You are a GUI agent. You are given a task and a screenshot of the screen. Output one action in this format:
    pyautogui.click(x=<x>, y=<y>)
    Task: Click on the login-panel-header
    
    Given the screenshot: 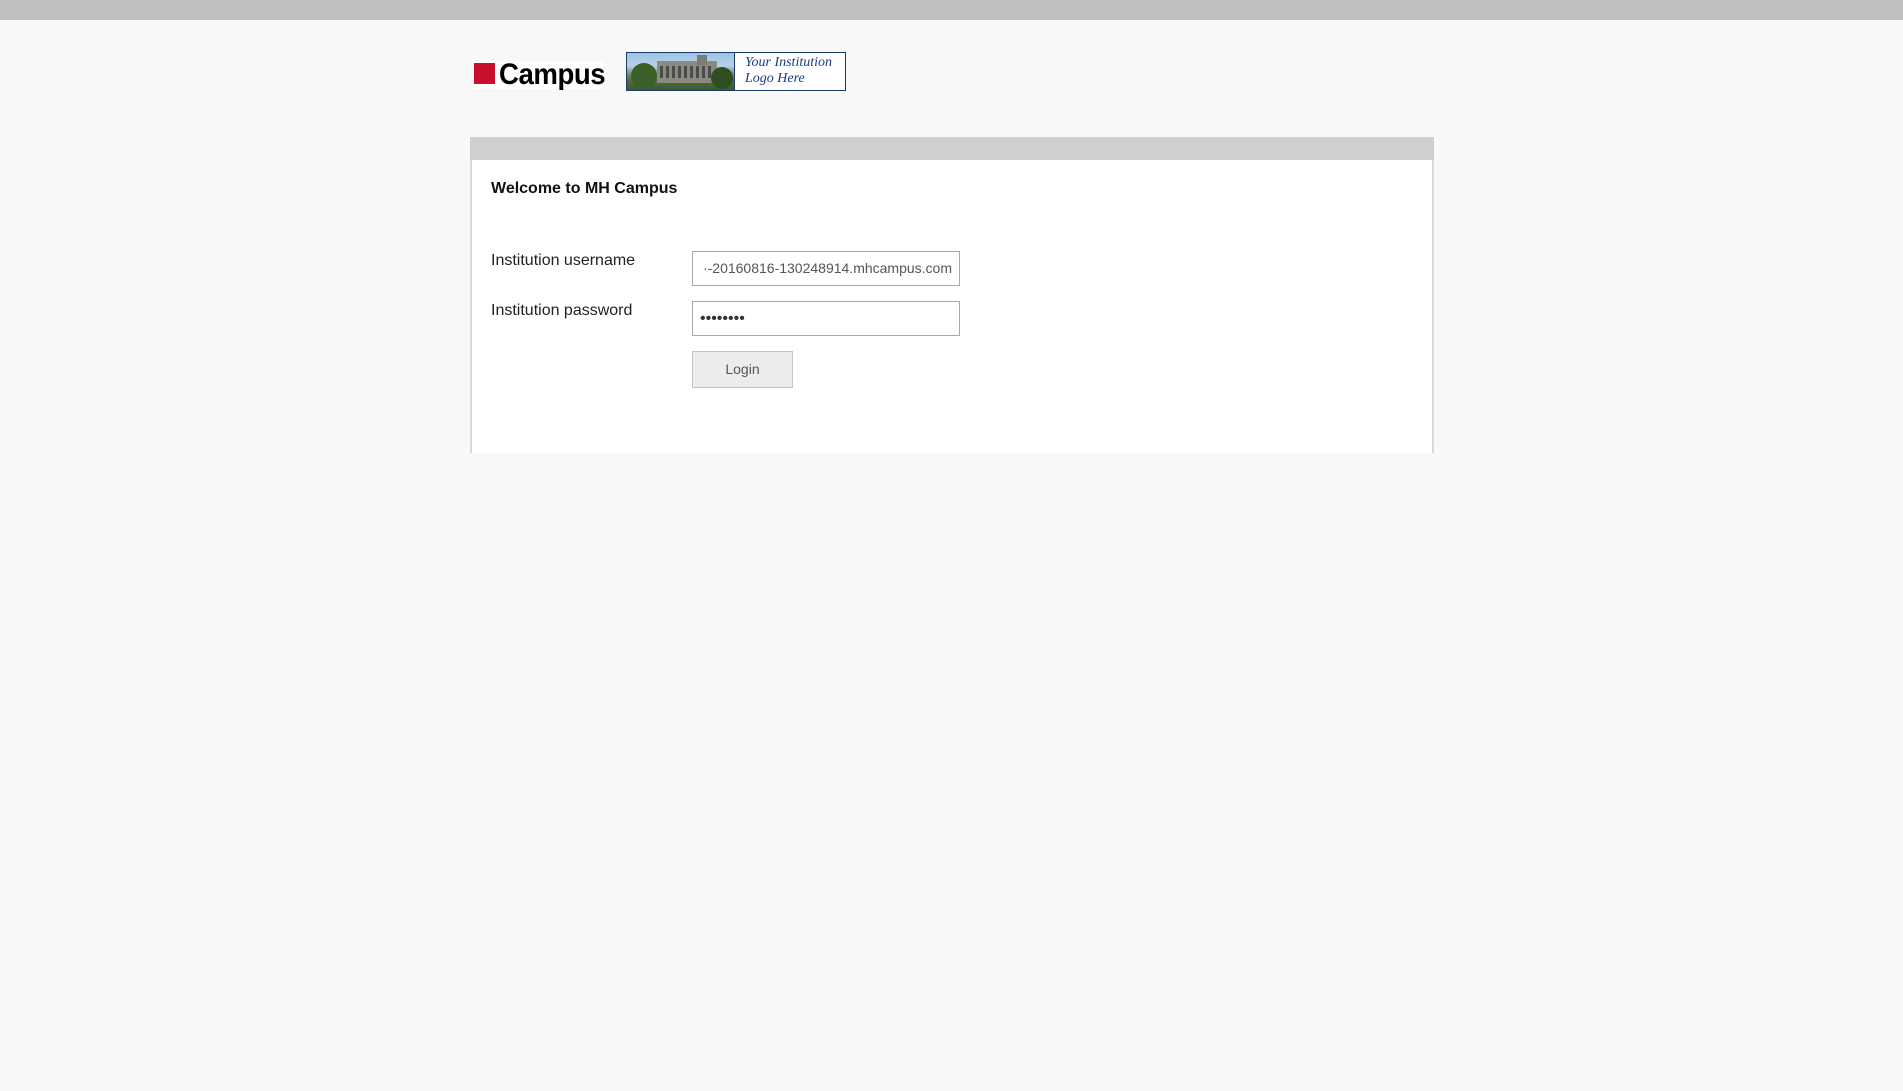 What is the action you would take?
    pyautogui.click(x=952, y=148)
    